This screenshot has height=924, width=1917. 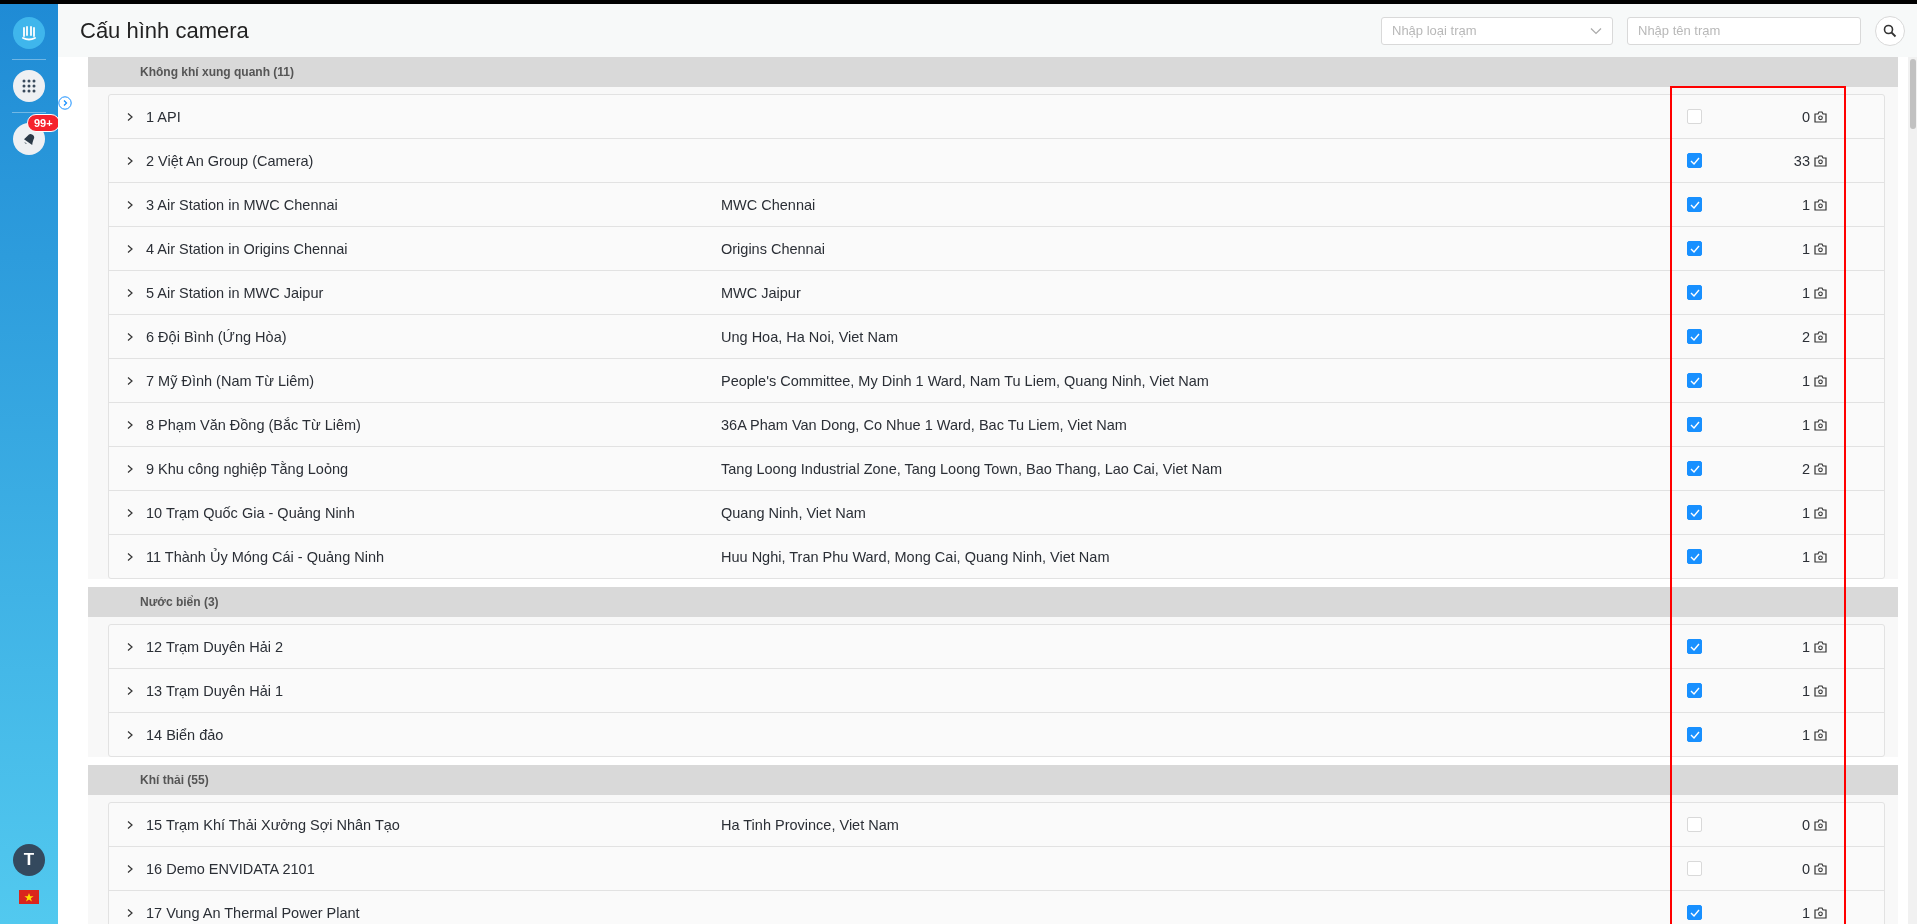 I want to click on station-name: 17 Vung An Thermal Power Plant, so click(x=433, y=912).